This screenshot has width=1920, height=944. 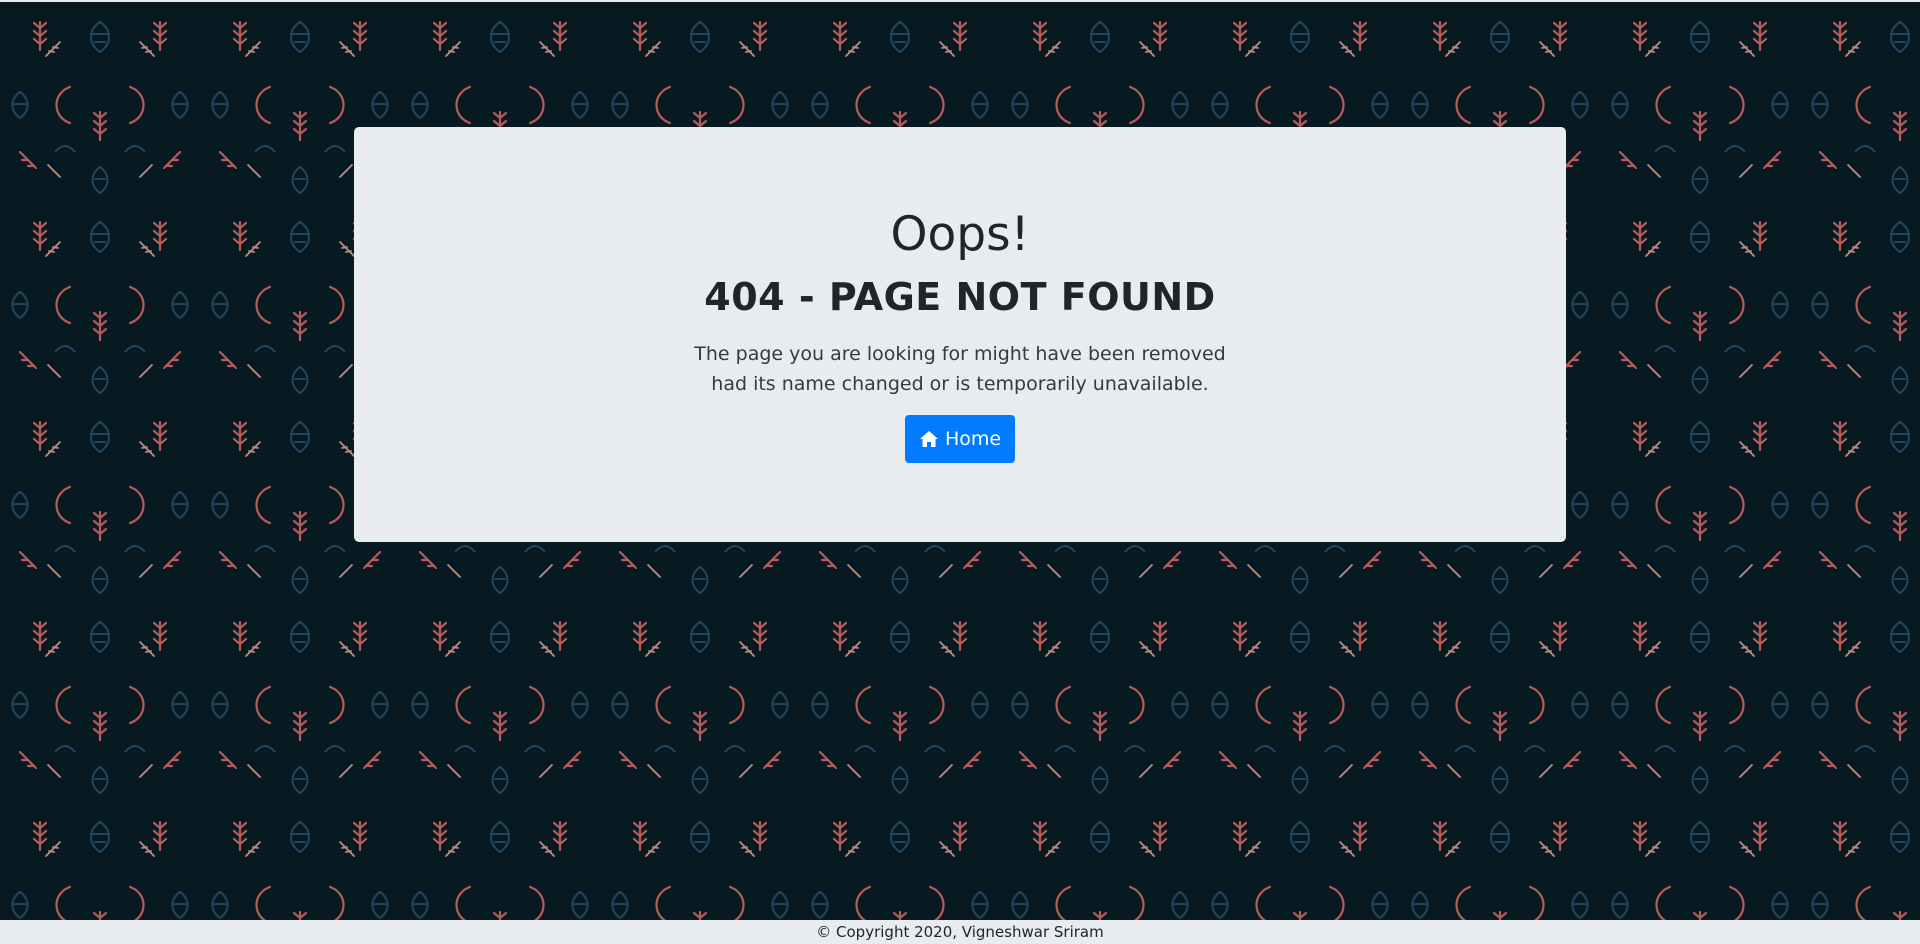 I want to click on footer: © Copyright 2020, Vigneshwar Sriram, so click(x=960, y=932).